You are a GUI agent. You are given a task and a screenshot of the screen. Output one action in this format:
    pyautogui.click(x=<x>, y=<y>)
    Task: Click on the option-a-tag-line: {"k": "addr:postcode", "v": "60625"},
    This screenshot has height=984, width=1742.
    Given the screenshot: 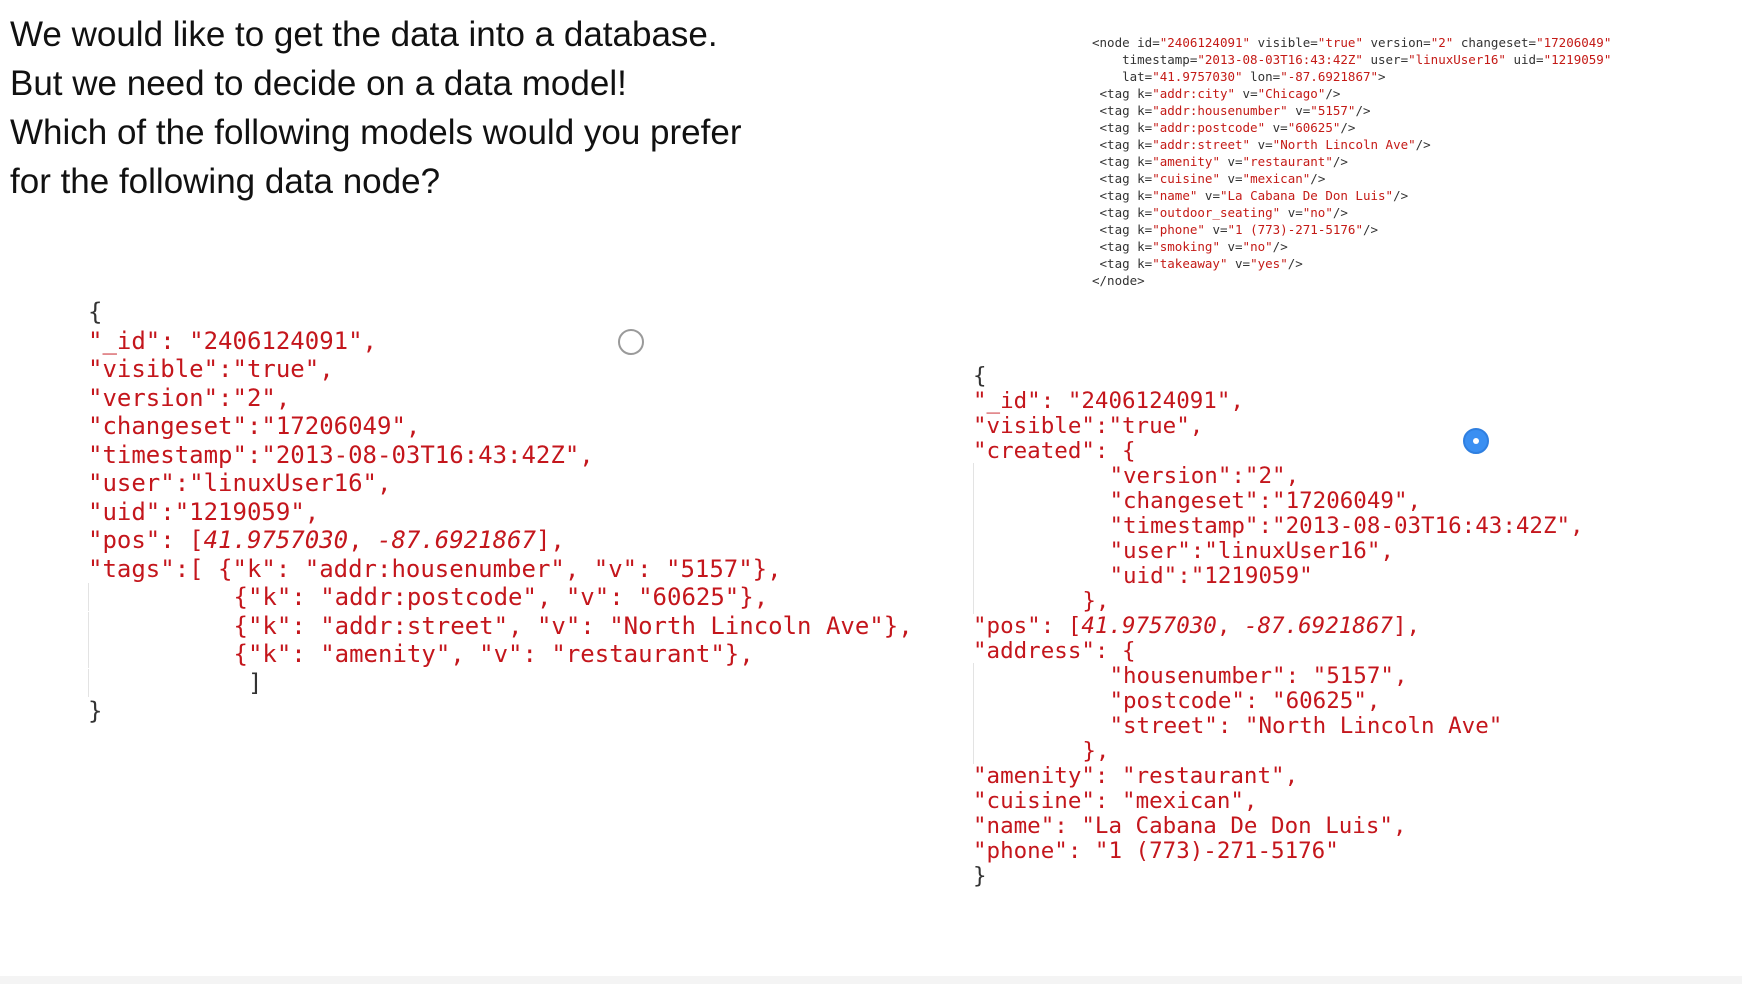 What is the action you would take?
    pyautogui.click(x=428, y=597)
    